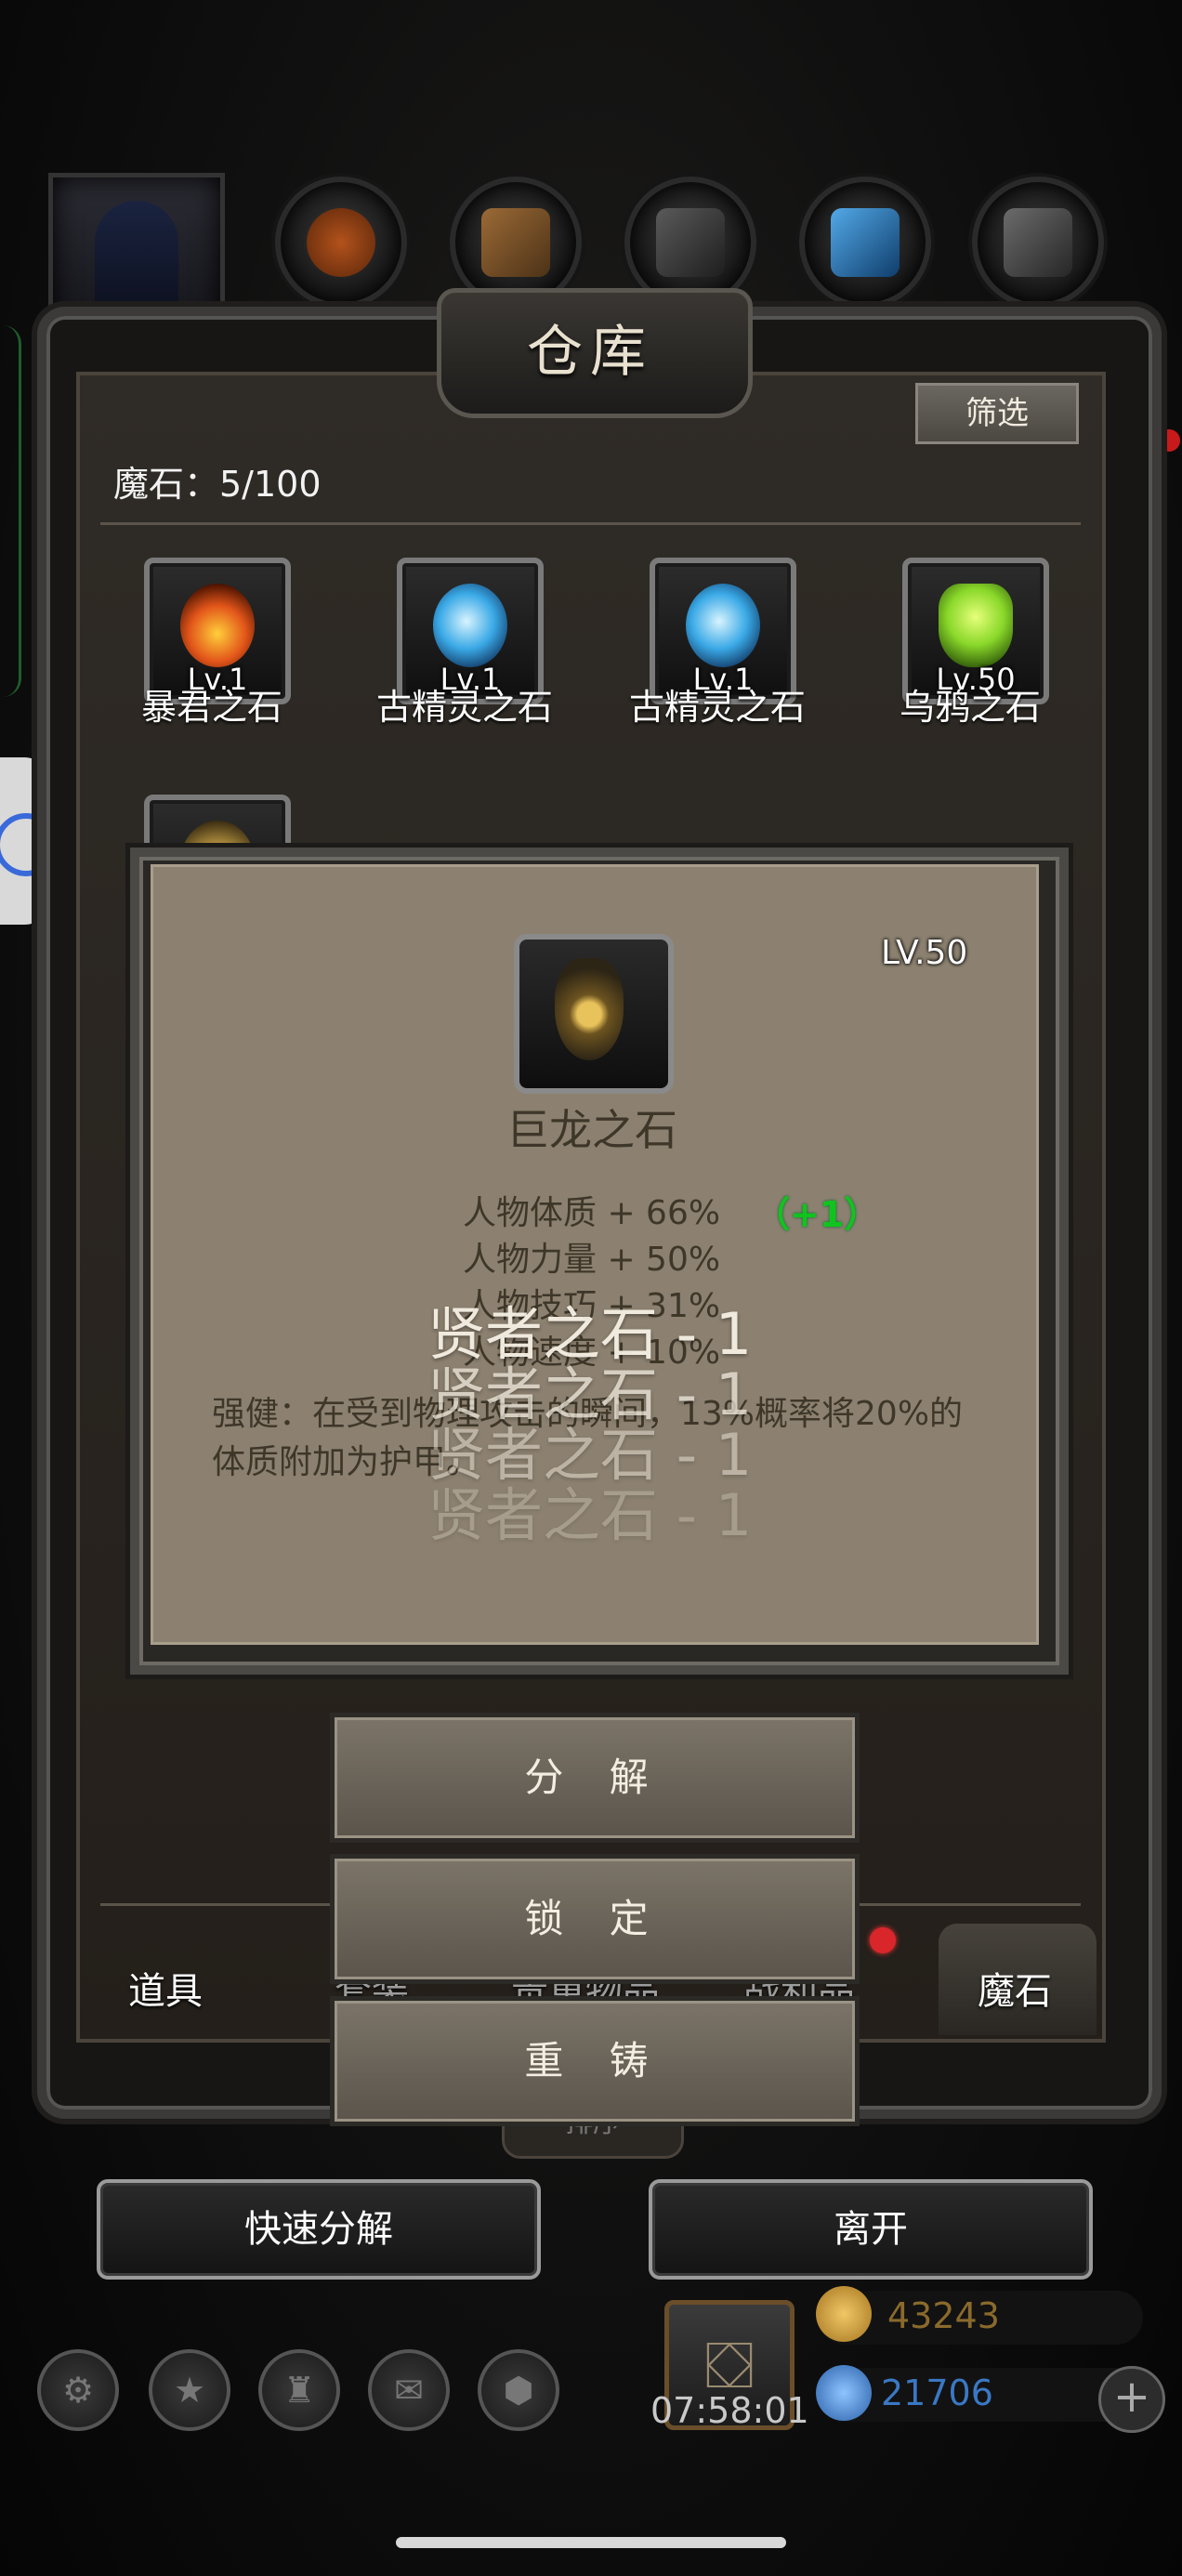  Describe the element at coordinates (937, 2392) in the screenshot. I see `gem-amount: 21706` at that location.